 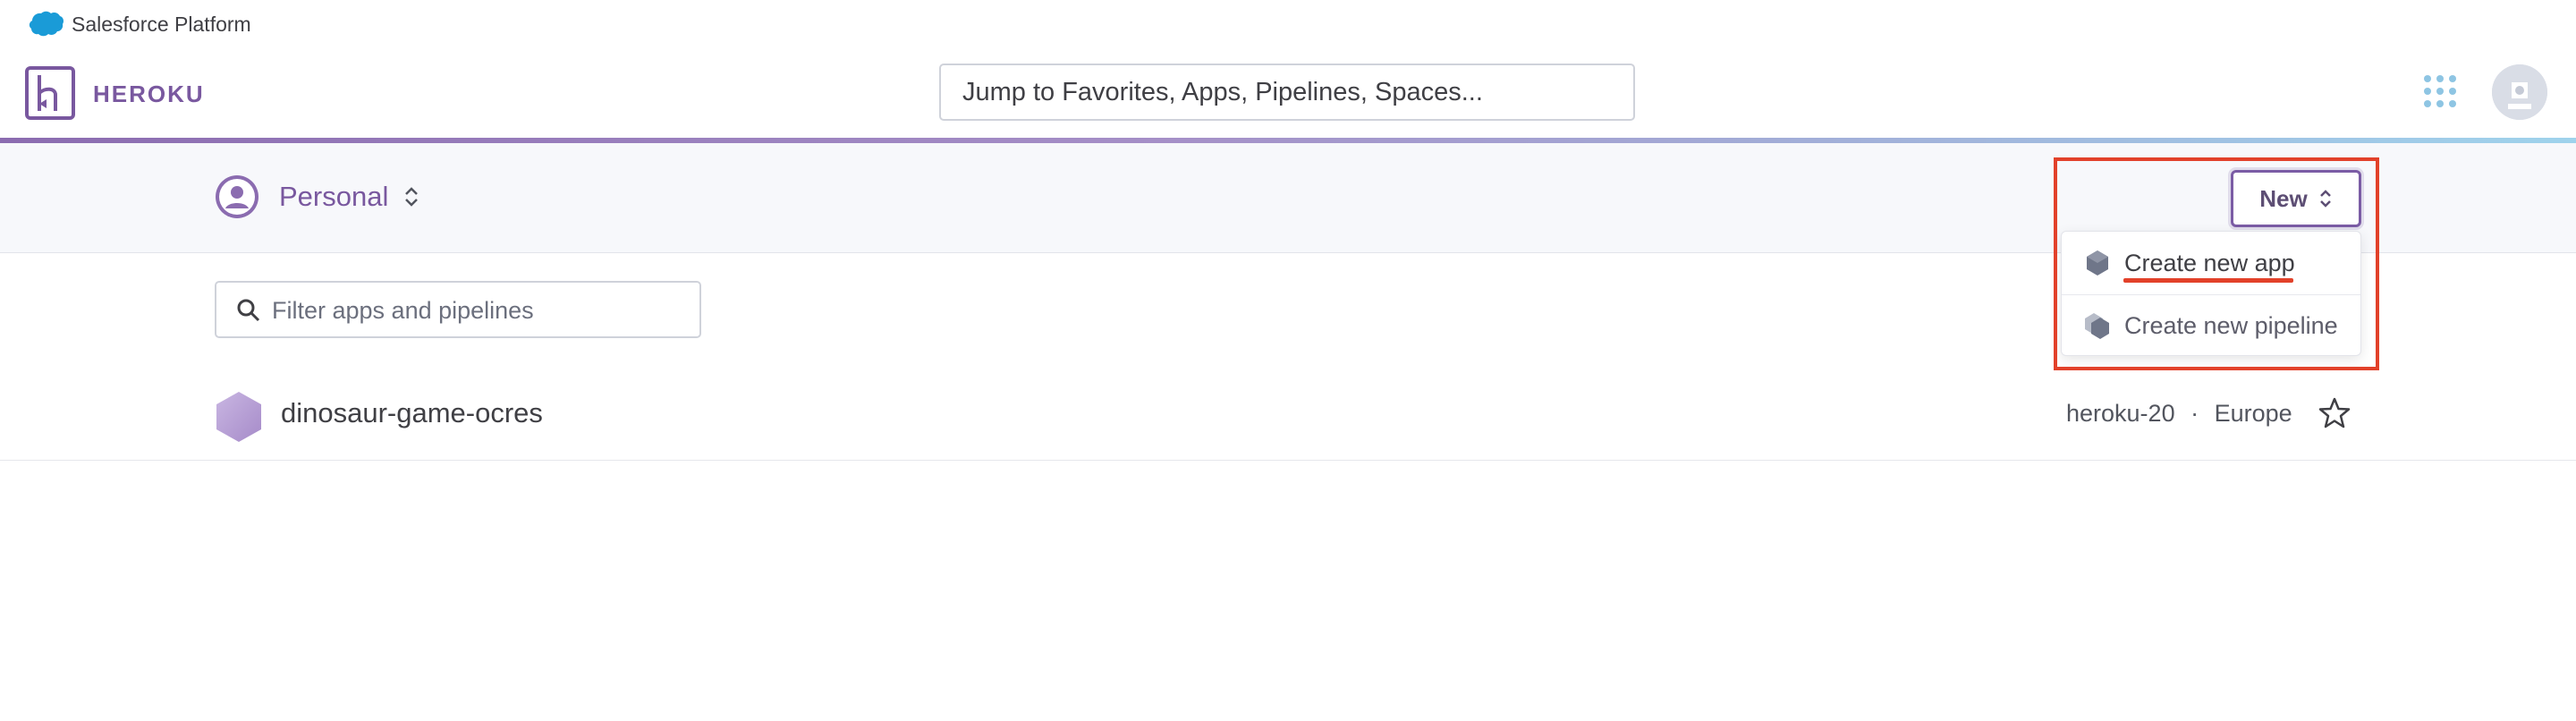 What do you see at coordinates (149, 94) in the screenshot?
I see `heroku-wordmark: HEROKU` at bounding box center [149, 94].